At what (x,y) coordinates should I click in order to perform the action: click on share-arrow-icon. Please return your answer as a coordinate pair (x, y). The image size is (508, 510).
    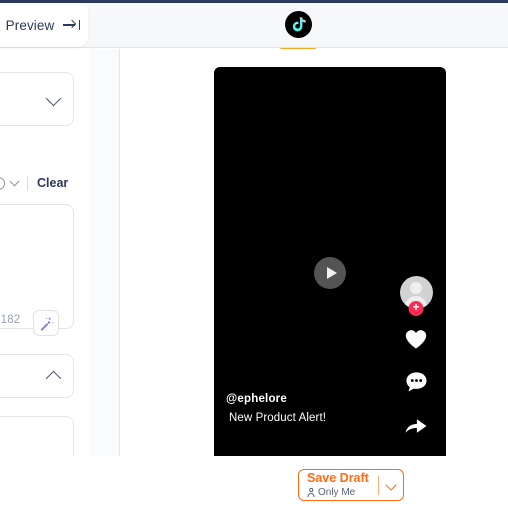
    Looking at the image, I should click on (416, 426).